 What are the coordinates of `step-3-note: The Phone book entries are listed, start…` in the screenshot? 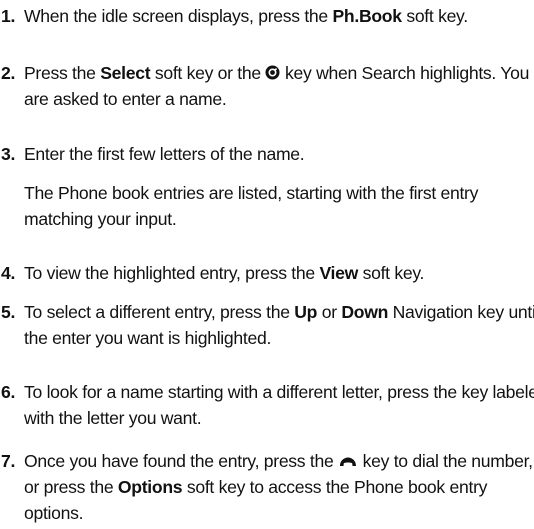 It's located at (262, 206).